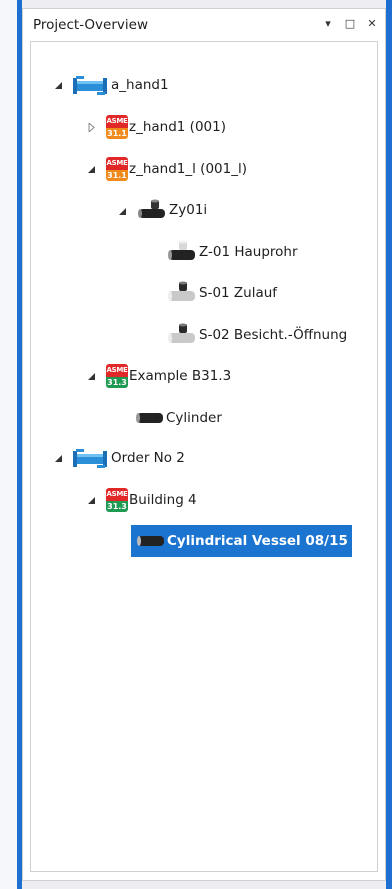 This screenshot has width=392, height=889. I want to click on tree-item-z-hand1: ASME 31.1 z_hand1 (001), so click(166, 127).